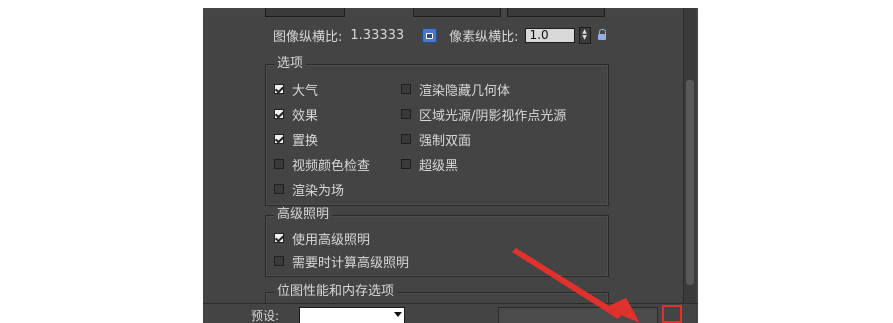 The image size is (893, 323). Describe the element at coordinates (290, 64) in the screenshot. I see `options-group-title: 选项` at that location.